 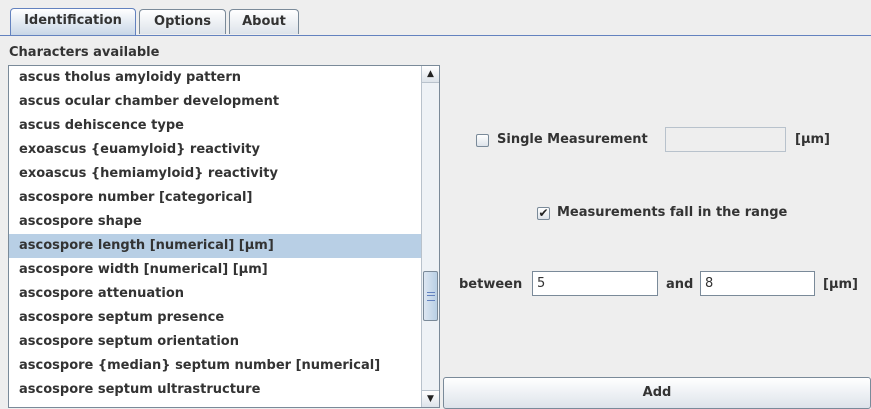 I want to click on scroll-down-button: ▼, so click(x=430, y=398).